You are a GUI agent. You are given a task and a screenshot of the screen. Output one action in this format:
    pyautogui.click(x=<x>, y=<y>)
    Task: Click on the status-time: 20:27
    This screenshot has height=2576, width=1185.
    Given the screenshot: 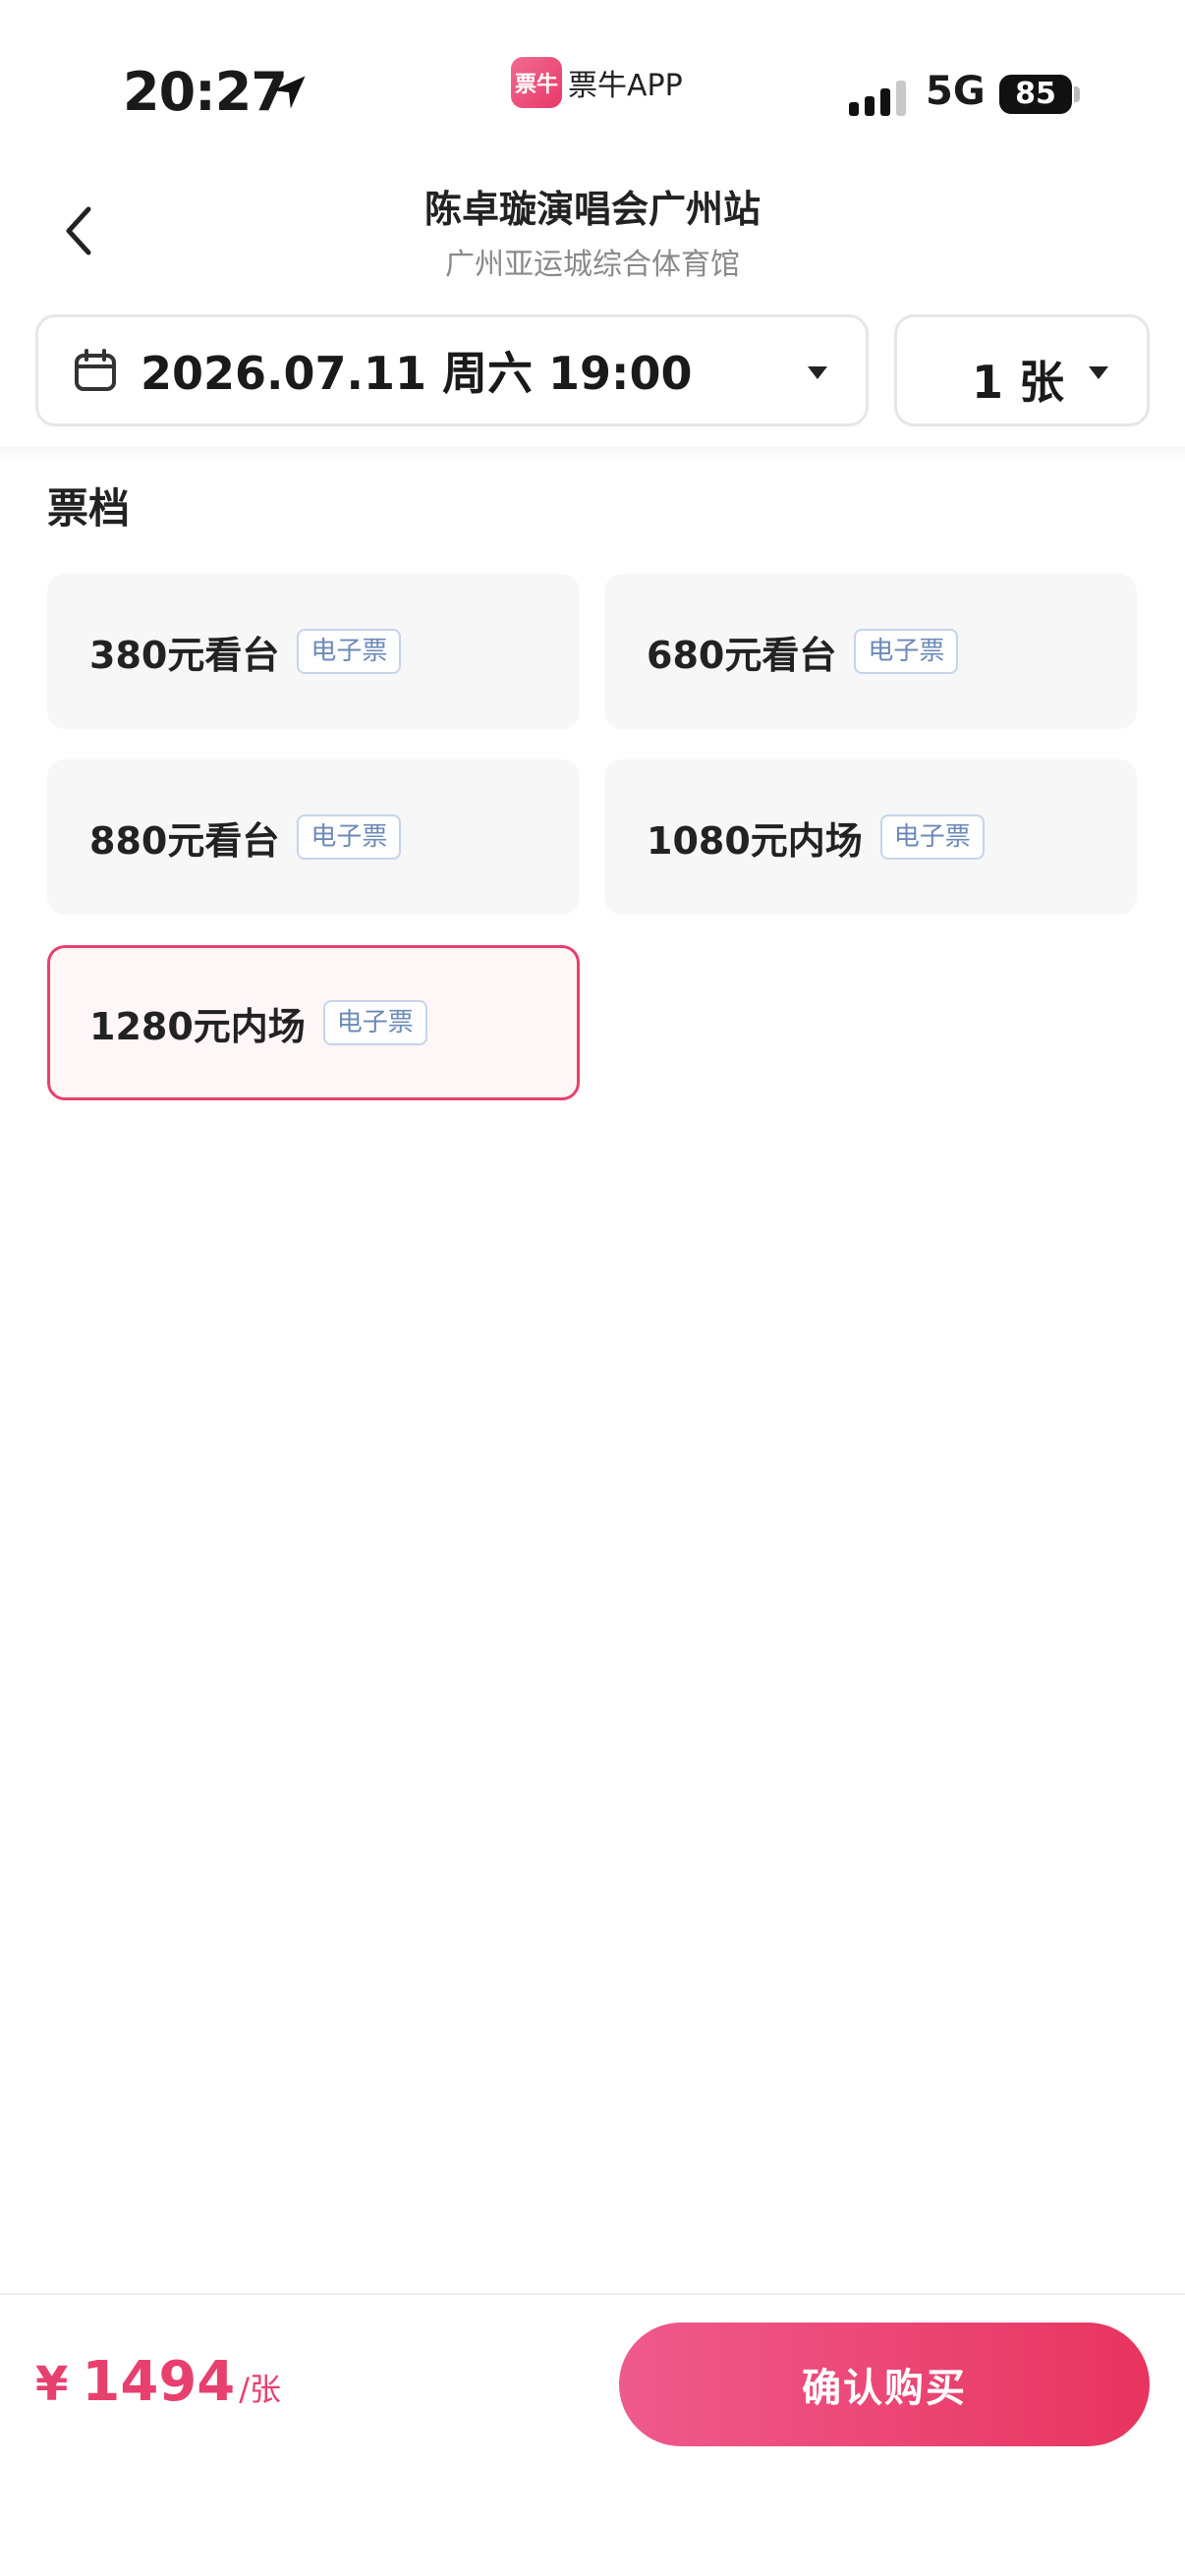 What is the action you would take?
    pyautogui.click(x=206, y=92)
    